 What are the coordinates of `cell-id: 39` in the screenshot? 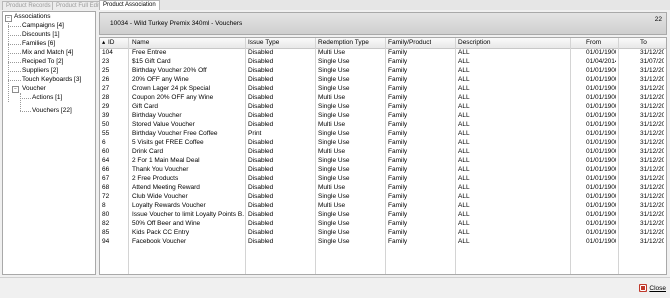 It's located at (106, 115).